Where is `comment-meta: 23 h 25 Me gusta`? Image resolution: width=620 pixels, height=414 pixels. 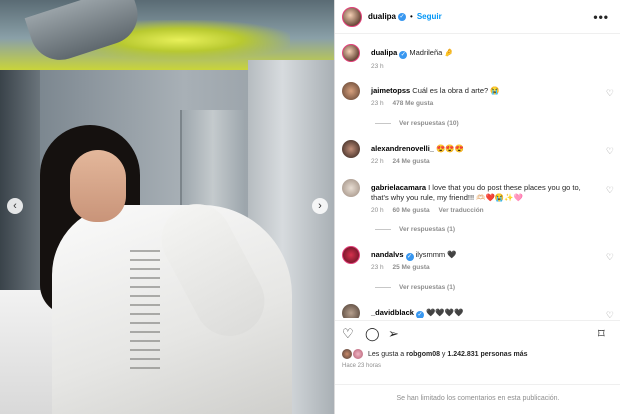 comment-meta: 23 h 25 Me gusta is located at coordinates (404, 267).